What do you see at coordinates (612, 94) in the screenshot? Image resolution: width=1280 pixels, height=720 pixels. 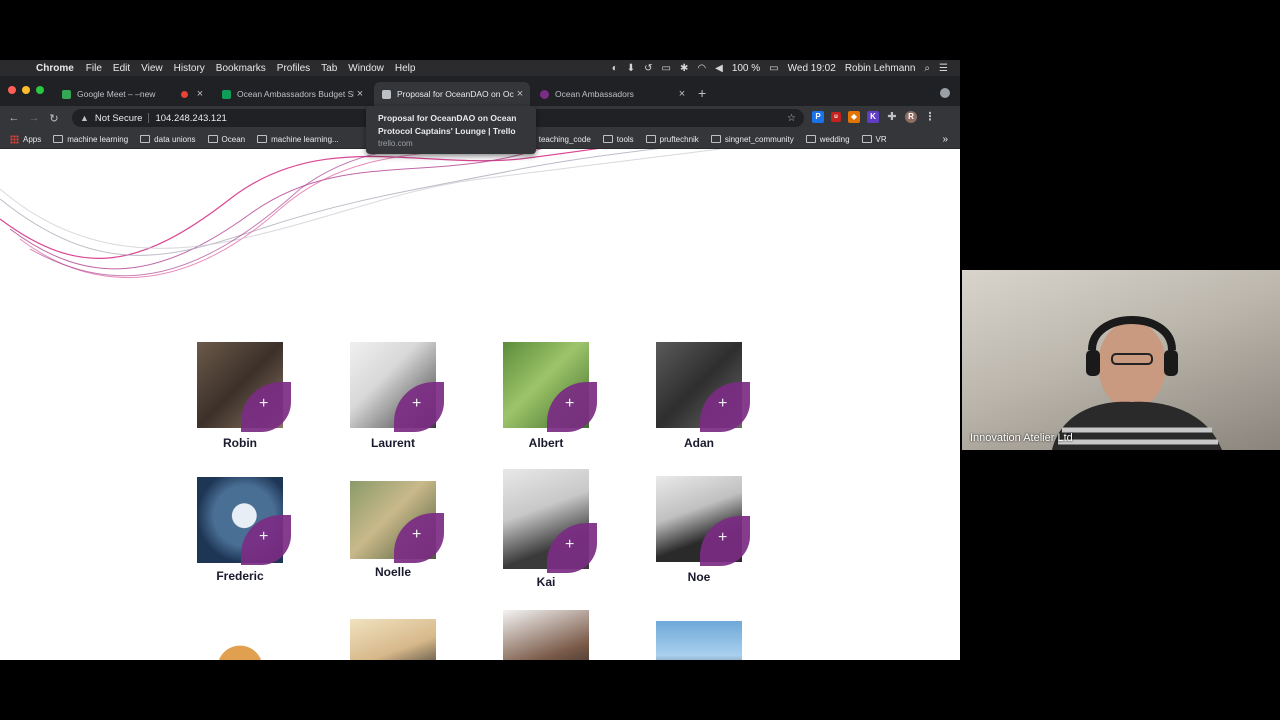 I see `tab-ocean-ambassadors: Ocean Ambassadors ×` at bounding box center [612, 94].